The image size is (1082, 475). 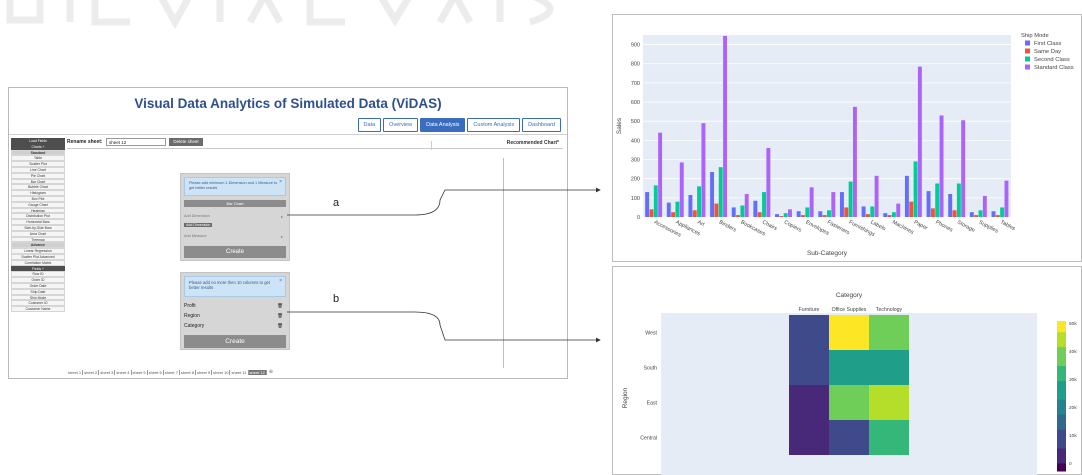 I want to click on y-tick-label: West, so click(x=651, y=334).